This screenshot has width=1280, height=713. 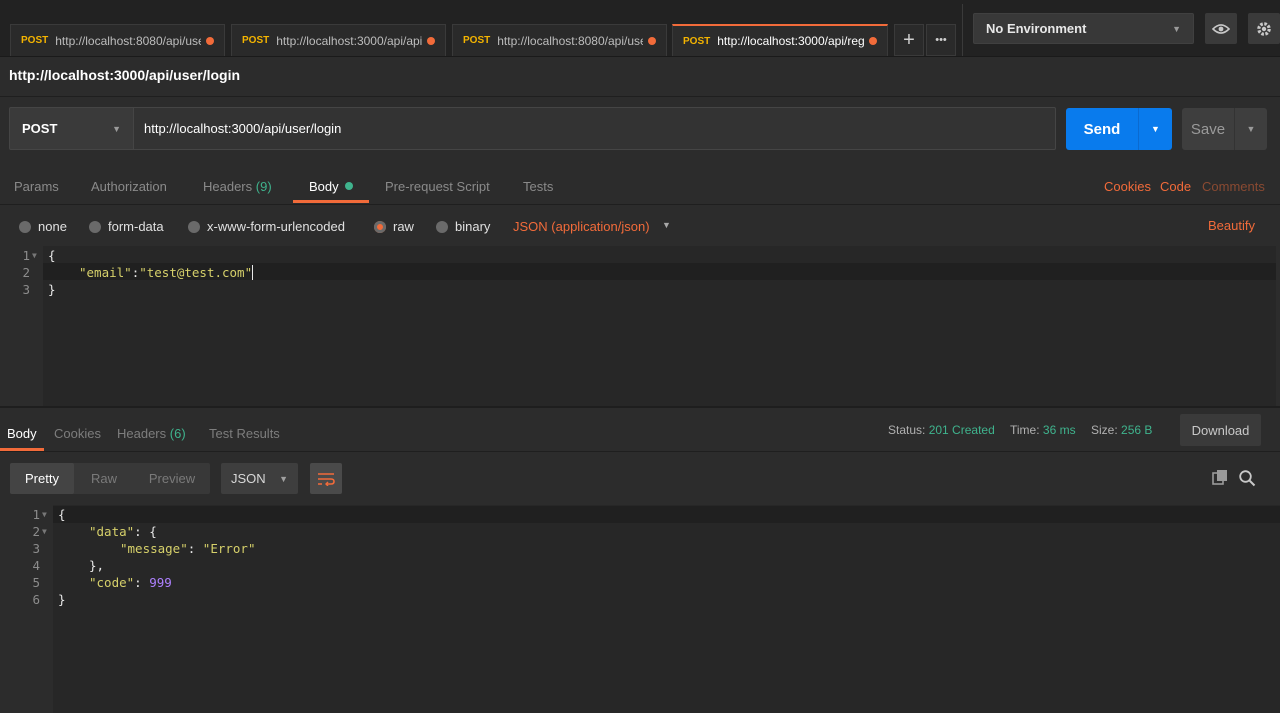 I want to click on tab-headers-label: Headers, so click(x=228, y=186).